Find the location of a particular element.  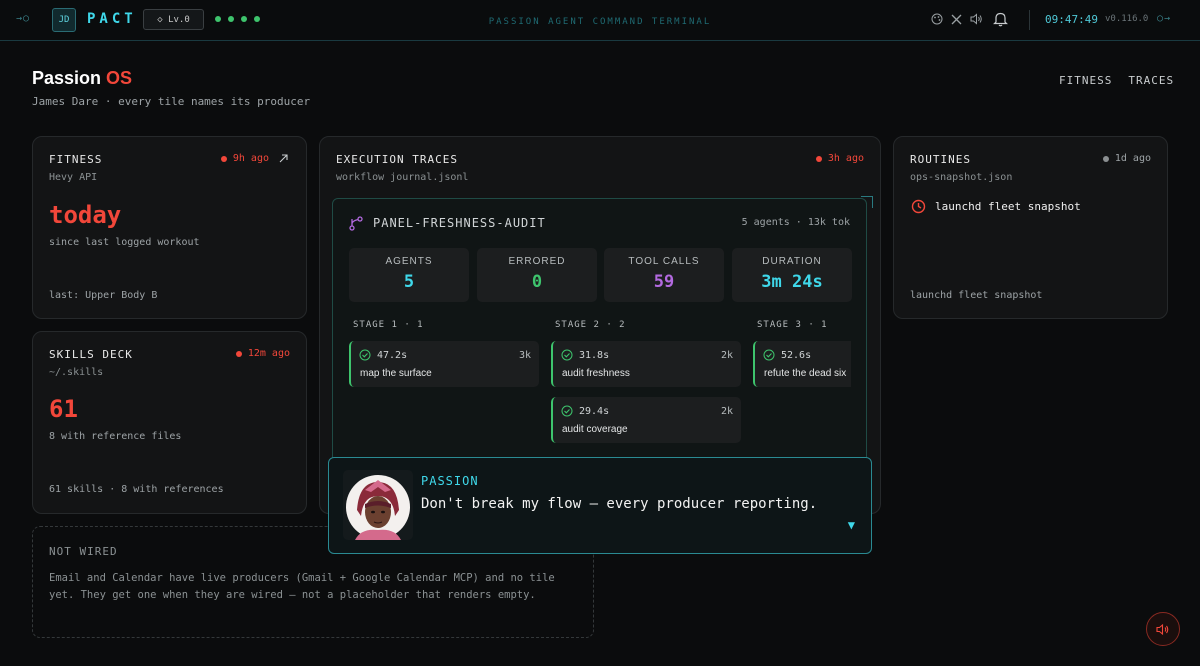

freshness-badge: 12m ago is located at coordinates (262, 353).